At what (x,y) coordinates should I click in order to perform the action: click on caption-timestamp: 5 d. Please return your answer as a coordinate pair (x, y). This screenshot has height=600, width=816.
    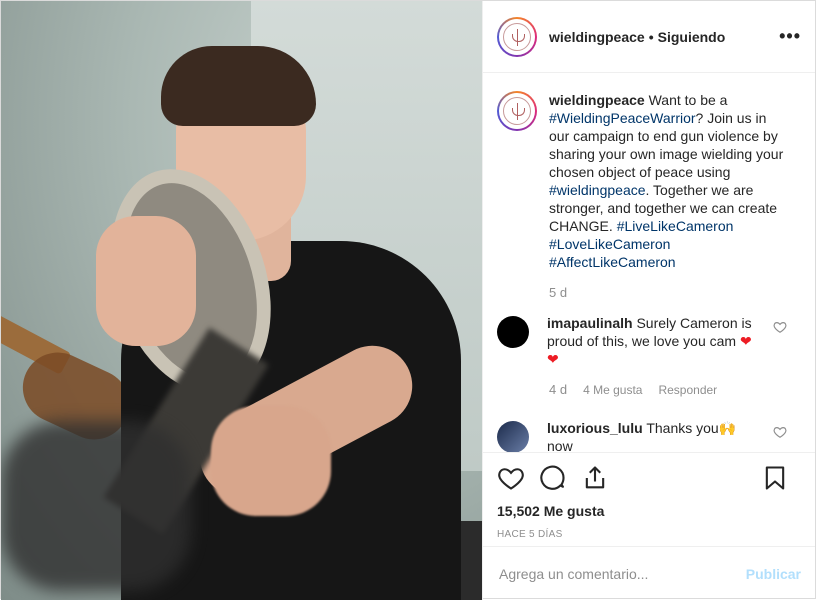
    Looking at the image, I should click on (558, 292).